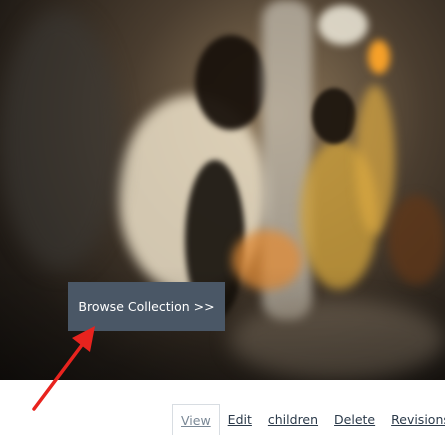 The image size is (445, 435). What do you see at coordinates (414, 419) in the screenshot?
I see `tab-revisions: Revisions` at bounding box center [414, 419].